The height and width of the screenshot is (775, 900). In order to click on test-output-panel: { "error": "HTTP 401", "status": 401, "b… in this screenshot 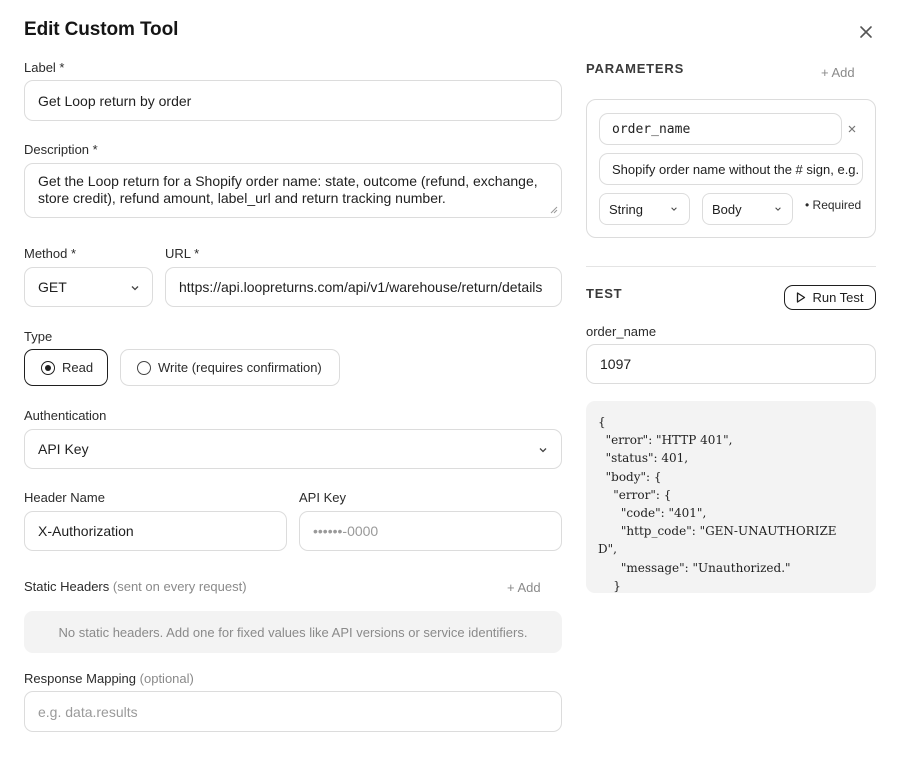, I will do `click(731, 497)`.